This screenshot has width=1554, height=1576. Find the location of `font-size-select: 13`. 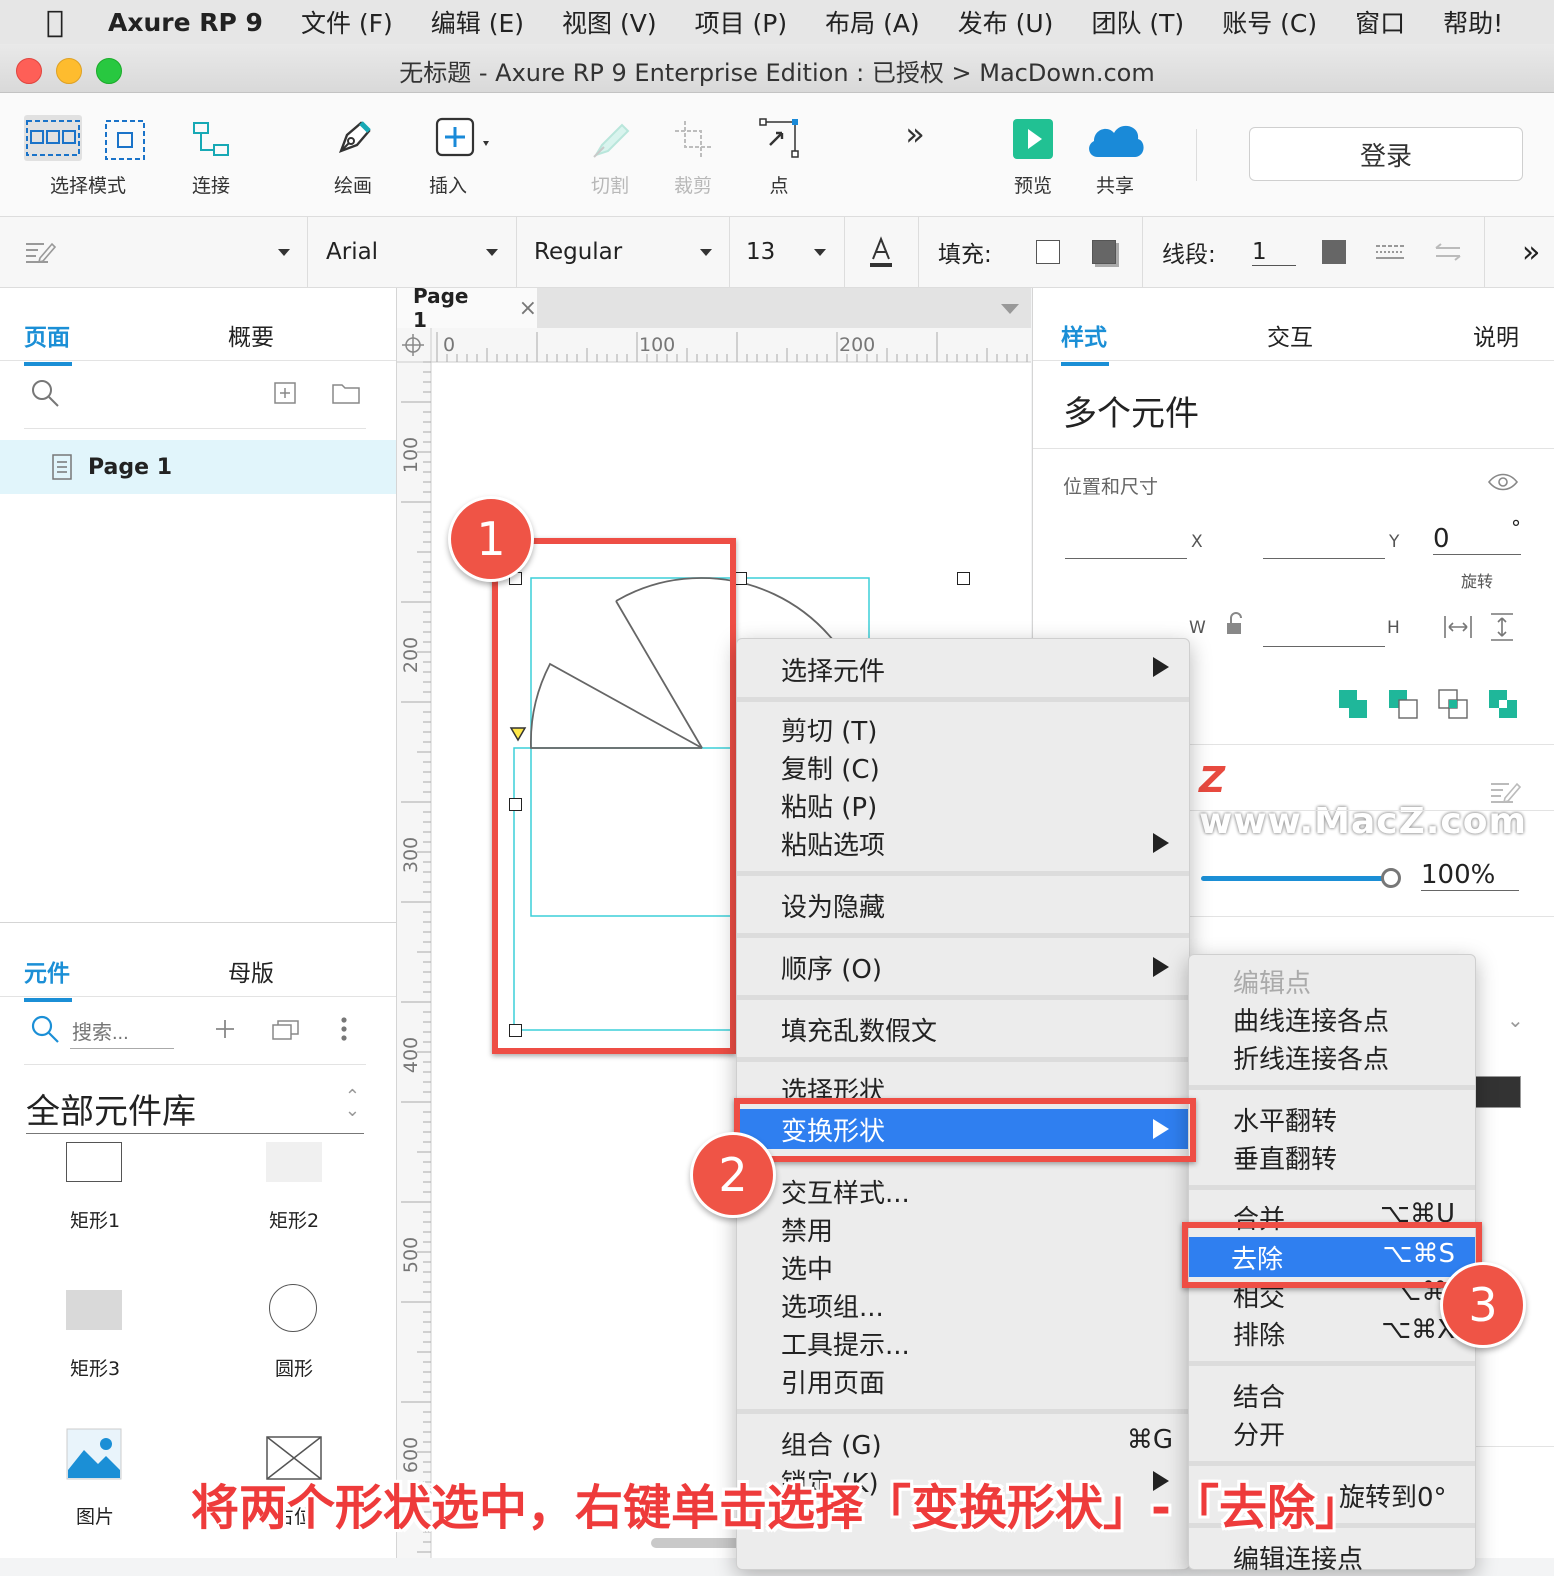

font-size-select: 13 is located at coordinates (786, 252).